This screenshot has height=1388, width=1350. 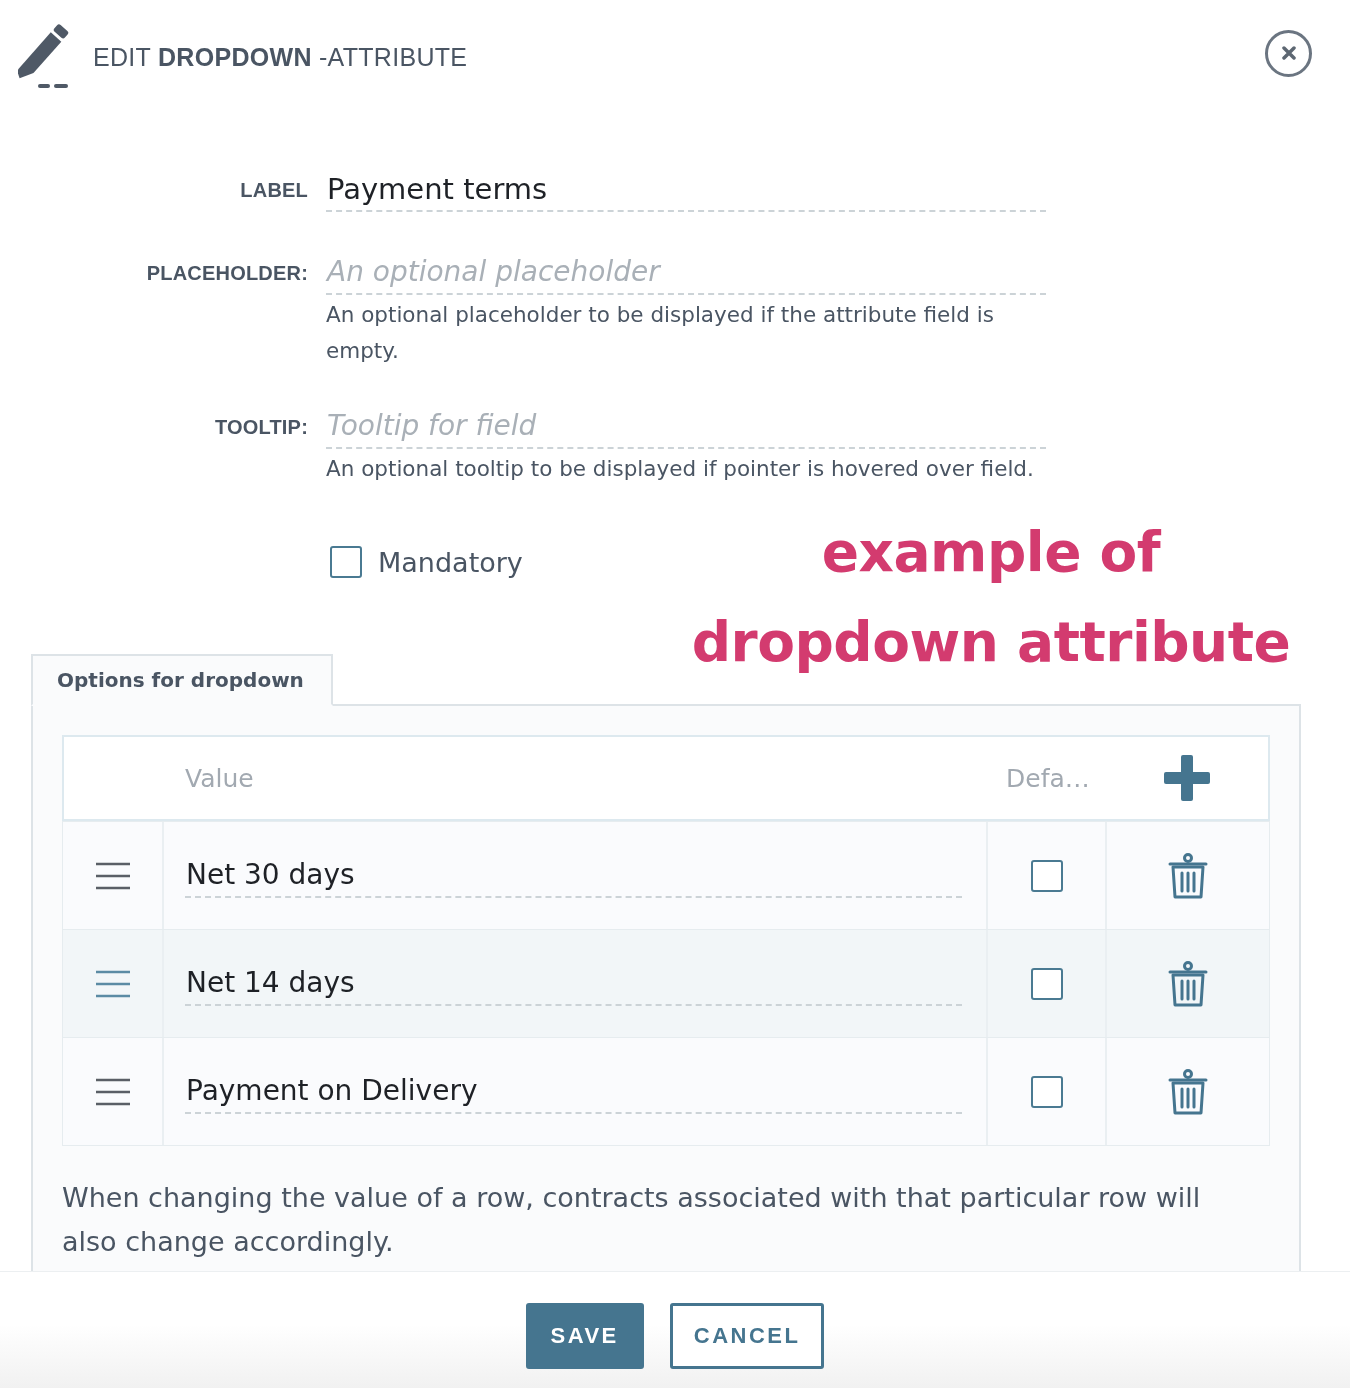 What do you see at coordinates (666, 1091) in the screenshot?
I see `option-row: Payment on Delivery` at bounding box center [666, 1091].